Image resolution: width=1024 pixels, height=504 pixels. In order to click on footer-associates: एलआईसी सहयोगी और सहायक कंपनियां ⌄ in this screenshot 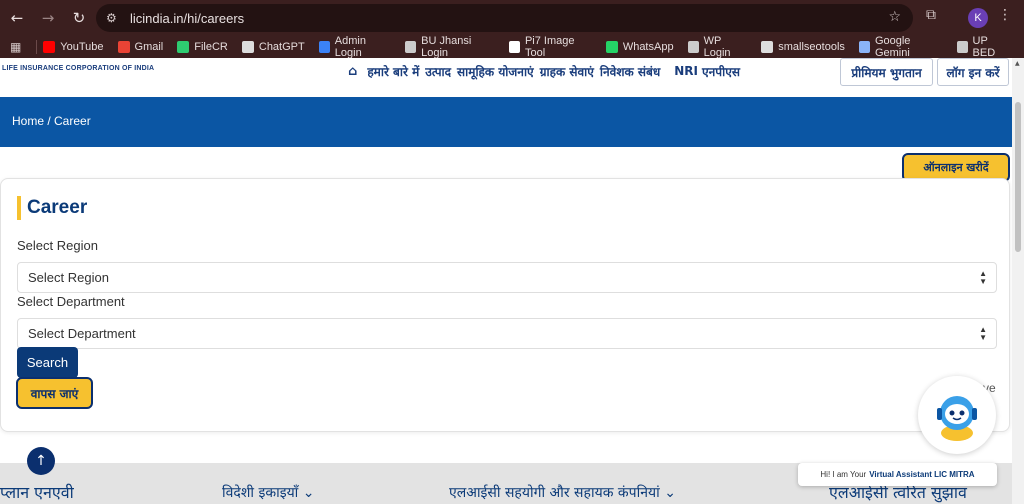, I will do `click(562, 492)`.